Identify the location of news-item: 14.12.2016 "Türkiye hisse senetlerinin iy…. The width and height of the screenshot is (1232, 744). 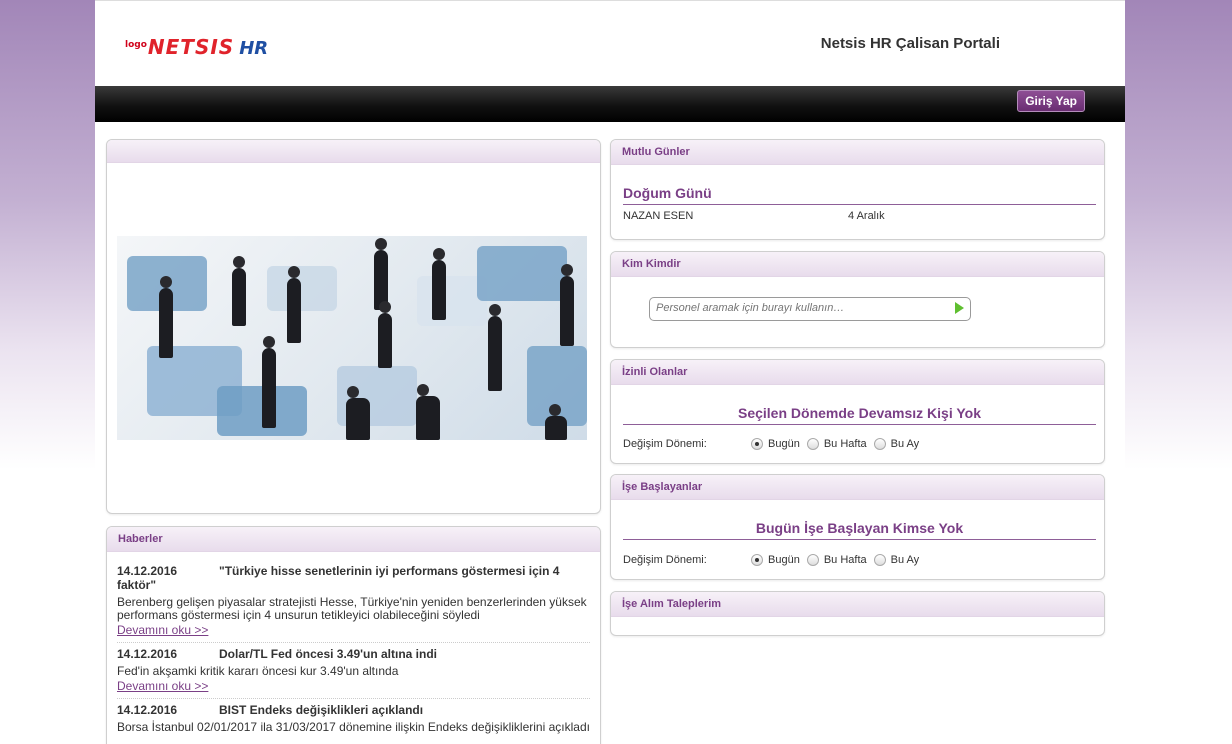
(353, 601).